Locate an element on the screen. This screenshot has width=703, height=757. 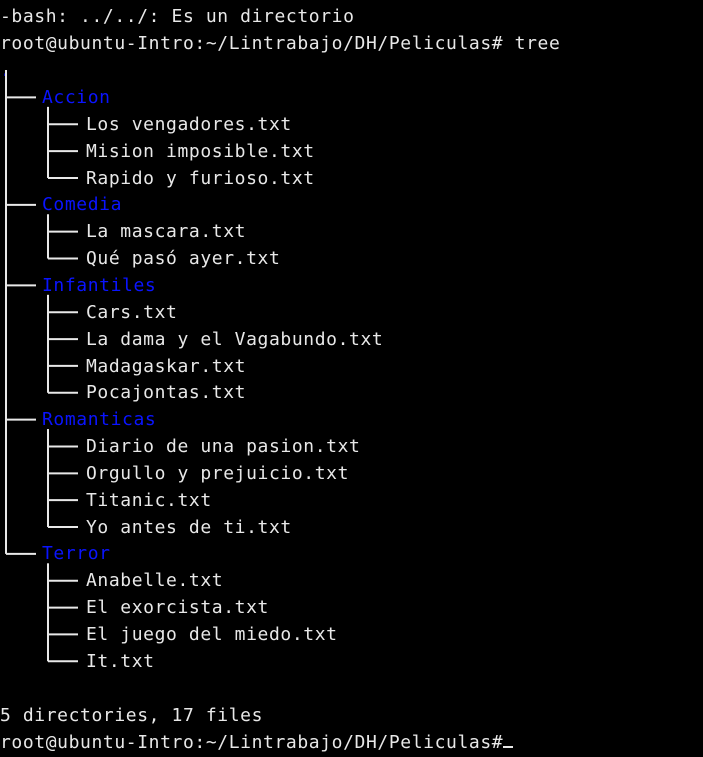
tree-file-3-3: Yo antes de ti.txt is located at coordinates (189, 527).